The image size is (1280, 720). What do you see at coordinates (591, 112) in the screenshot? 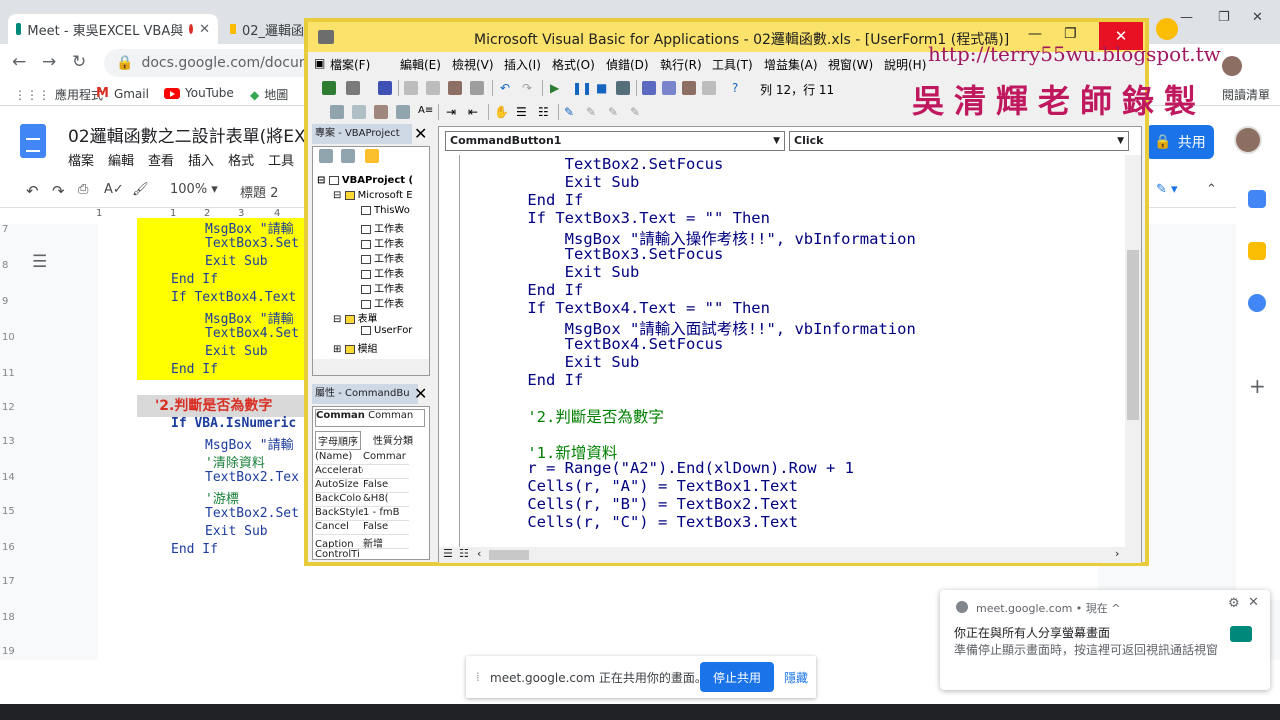
I see `next-bookmark-icon: ✎` at bounding box center [591, 112].